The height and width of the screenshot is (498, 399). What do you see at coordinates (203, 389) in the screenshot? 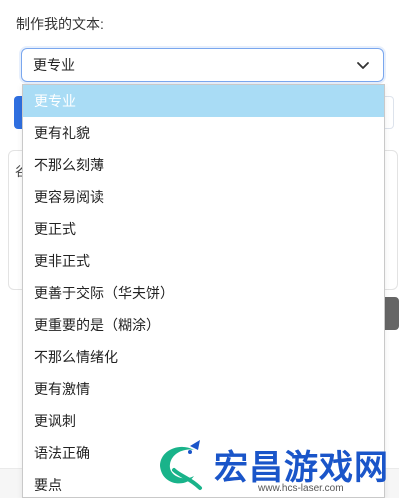
I see `dropdown-option: 更有激情` at bounding box center [203, 389].